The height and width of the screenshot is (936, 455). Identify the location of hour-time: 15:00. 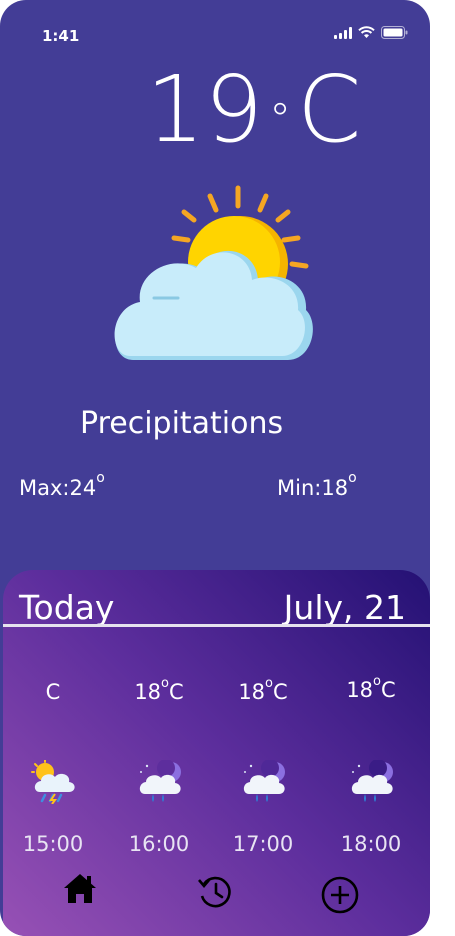
(53, 844).